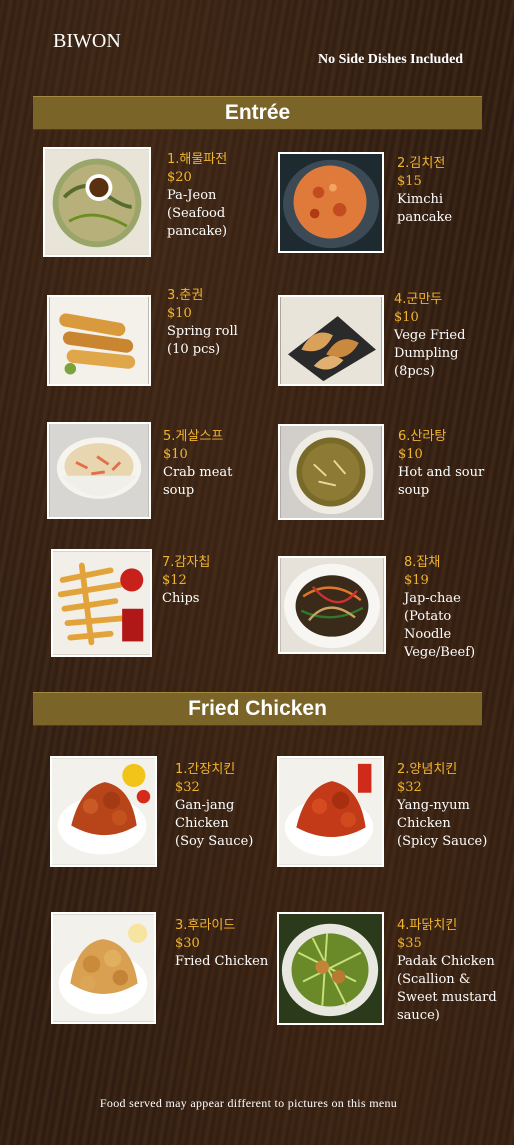 The width and height of the screenshot is (514, 1145). Describe the element at coordinates (422, 562) in the screenshot. I see `item-korean-name: 8.잡채` at that location.